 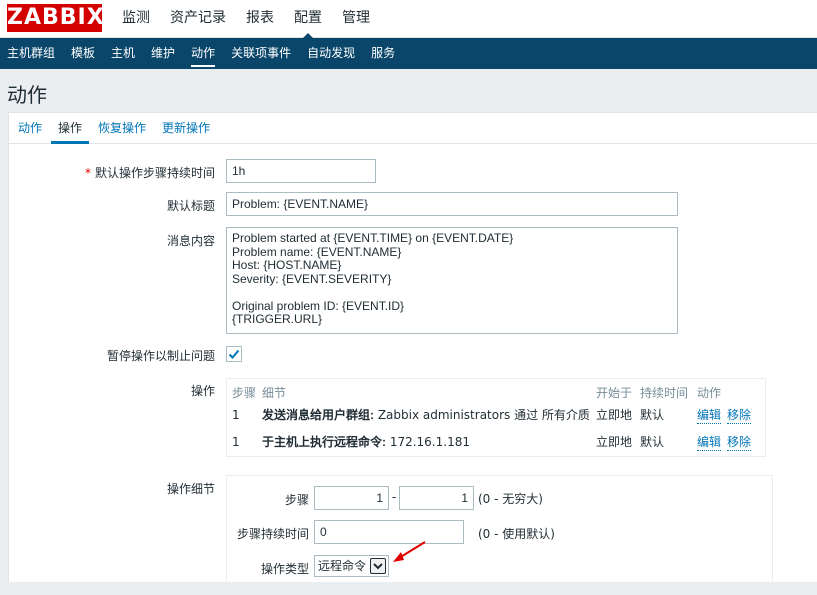 I want to click on tab-recovery-operations: 恢复操作, so click(x=122, y=128).